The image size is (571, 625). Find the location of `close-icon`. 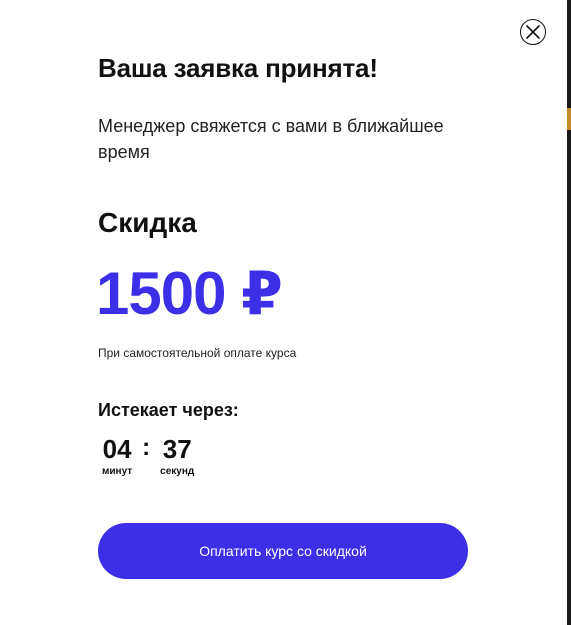

close-icon is located at coordinates (533, 32).